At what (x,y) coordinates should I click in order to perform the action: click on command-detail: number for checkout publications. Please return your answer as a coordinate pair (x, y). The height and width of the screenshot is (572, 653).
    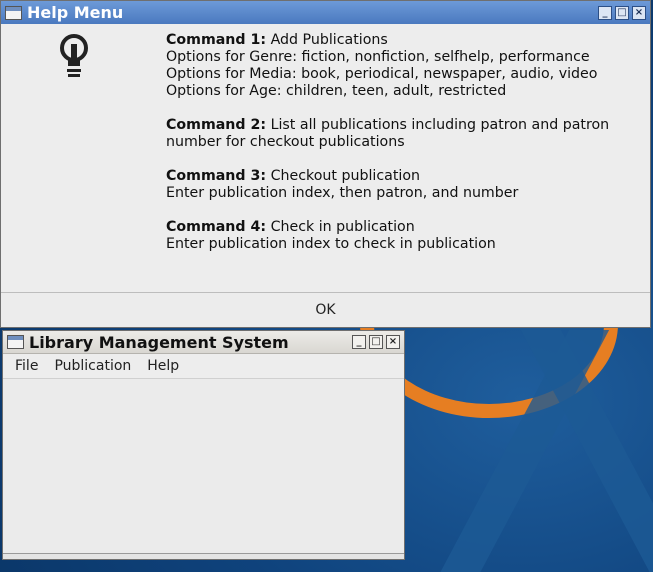
    Looking at the image, I should click on (285, 142).